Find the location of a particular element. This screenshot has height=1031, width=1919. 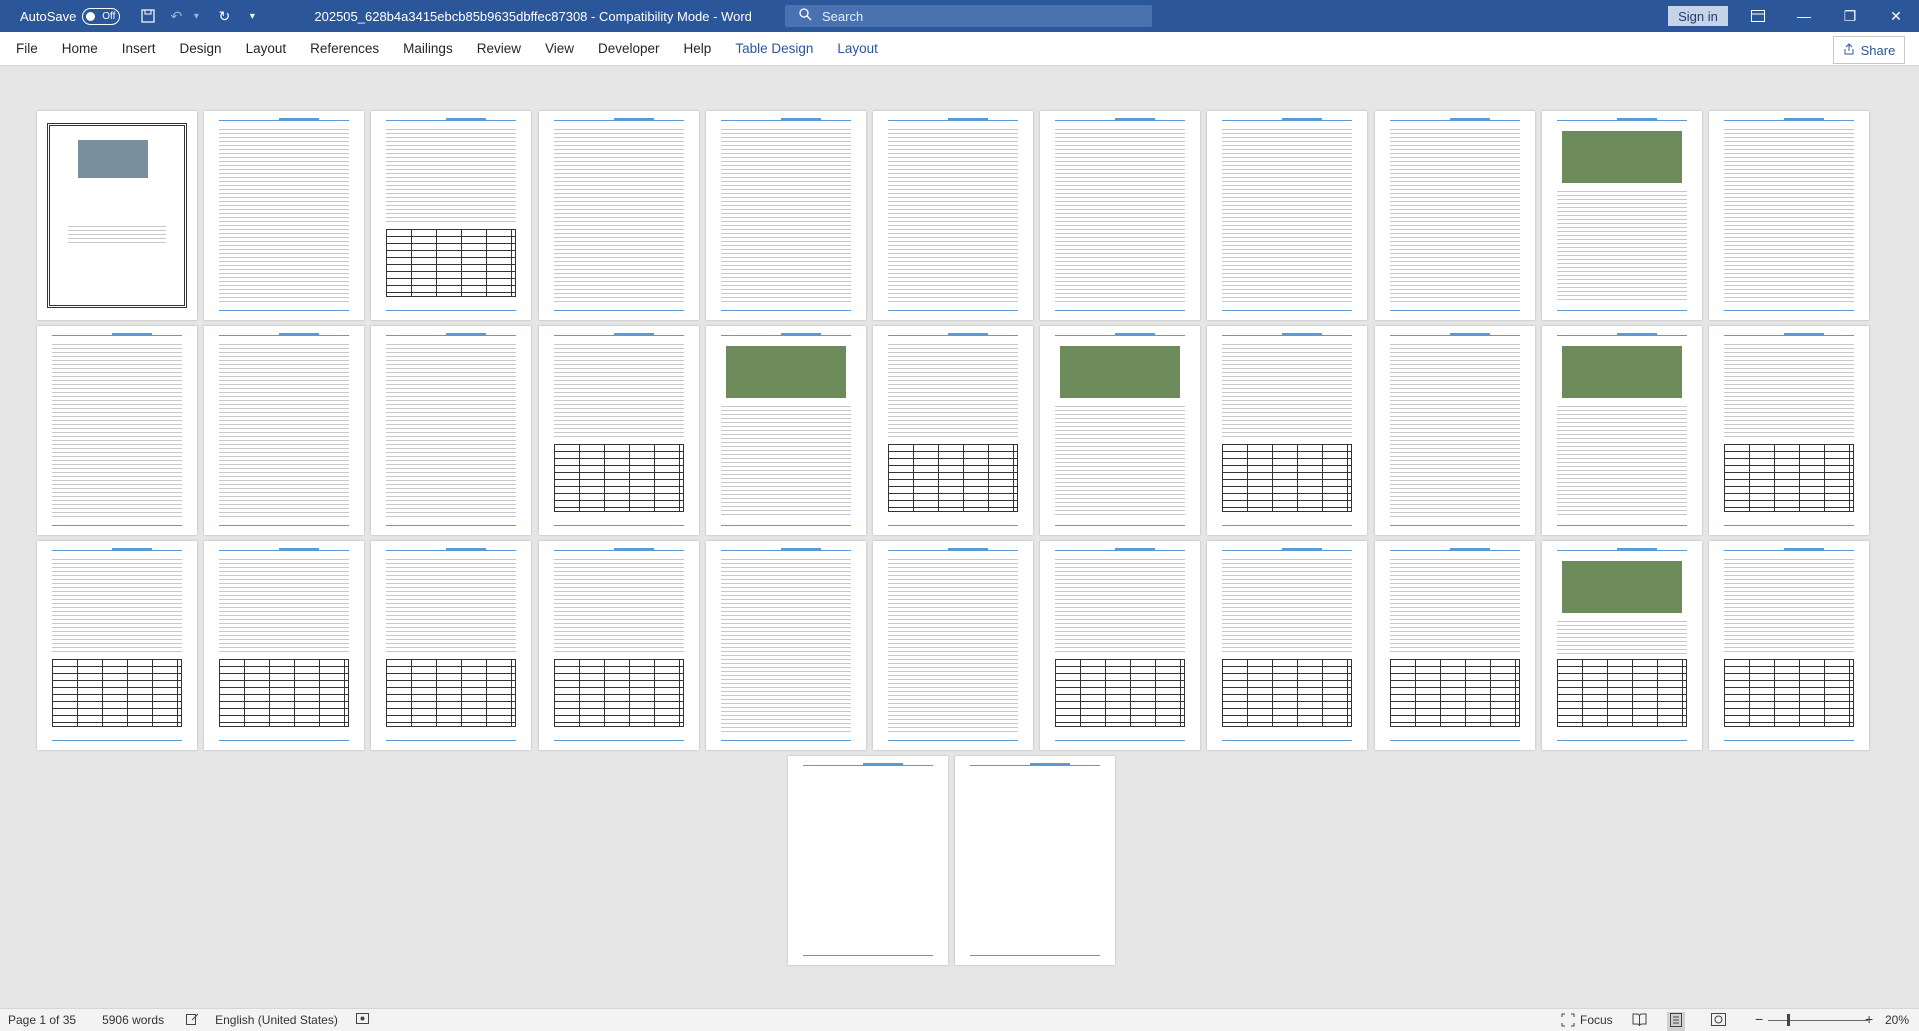

focus-label: Focus is located at coordinates (1596, 1020).